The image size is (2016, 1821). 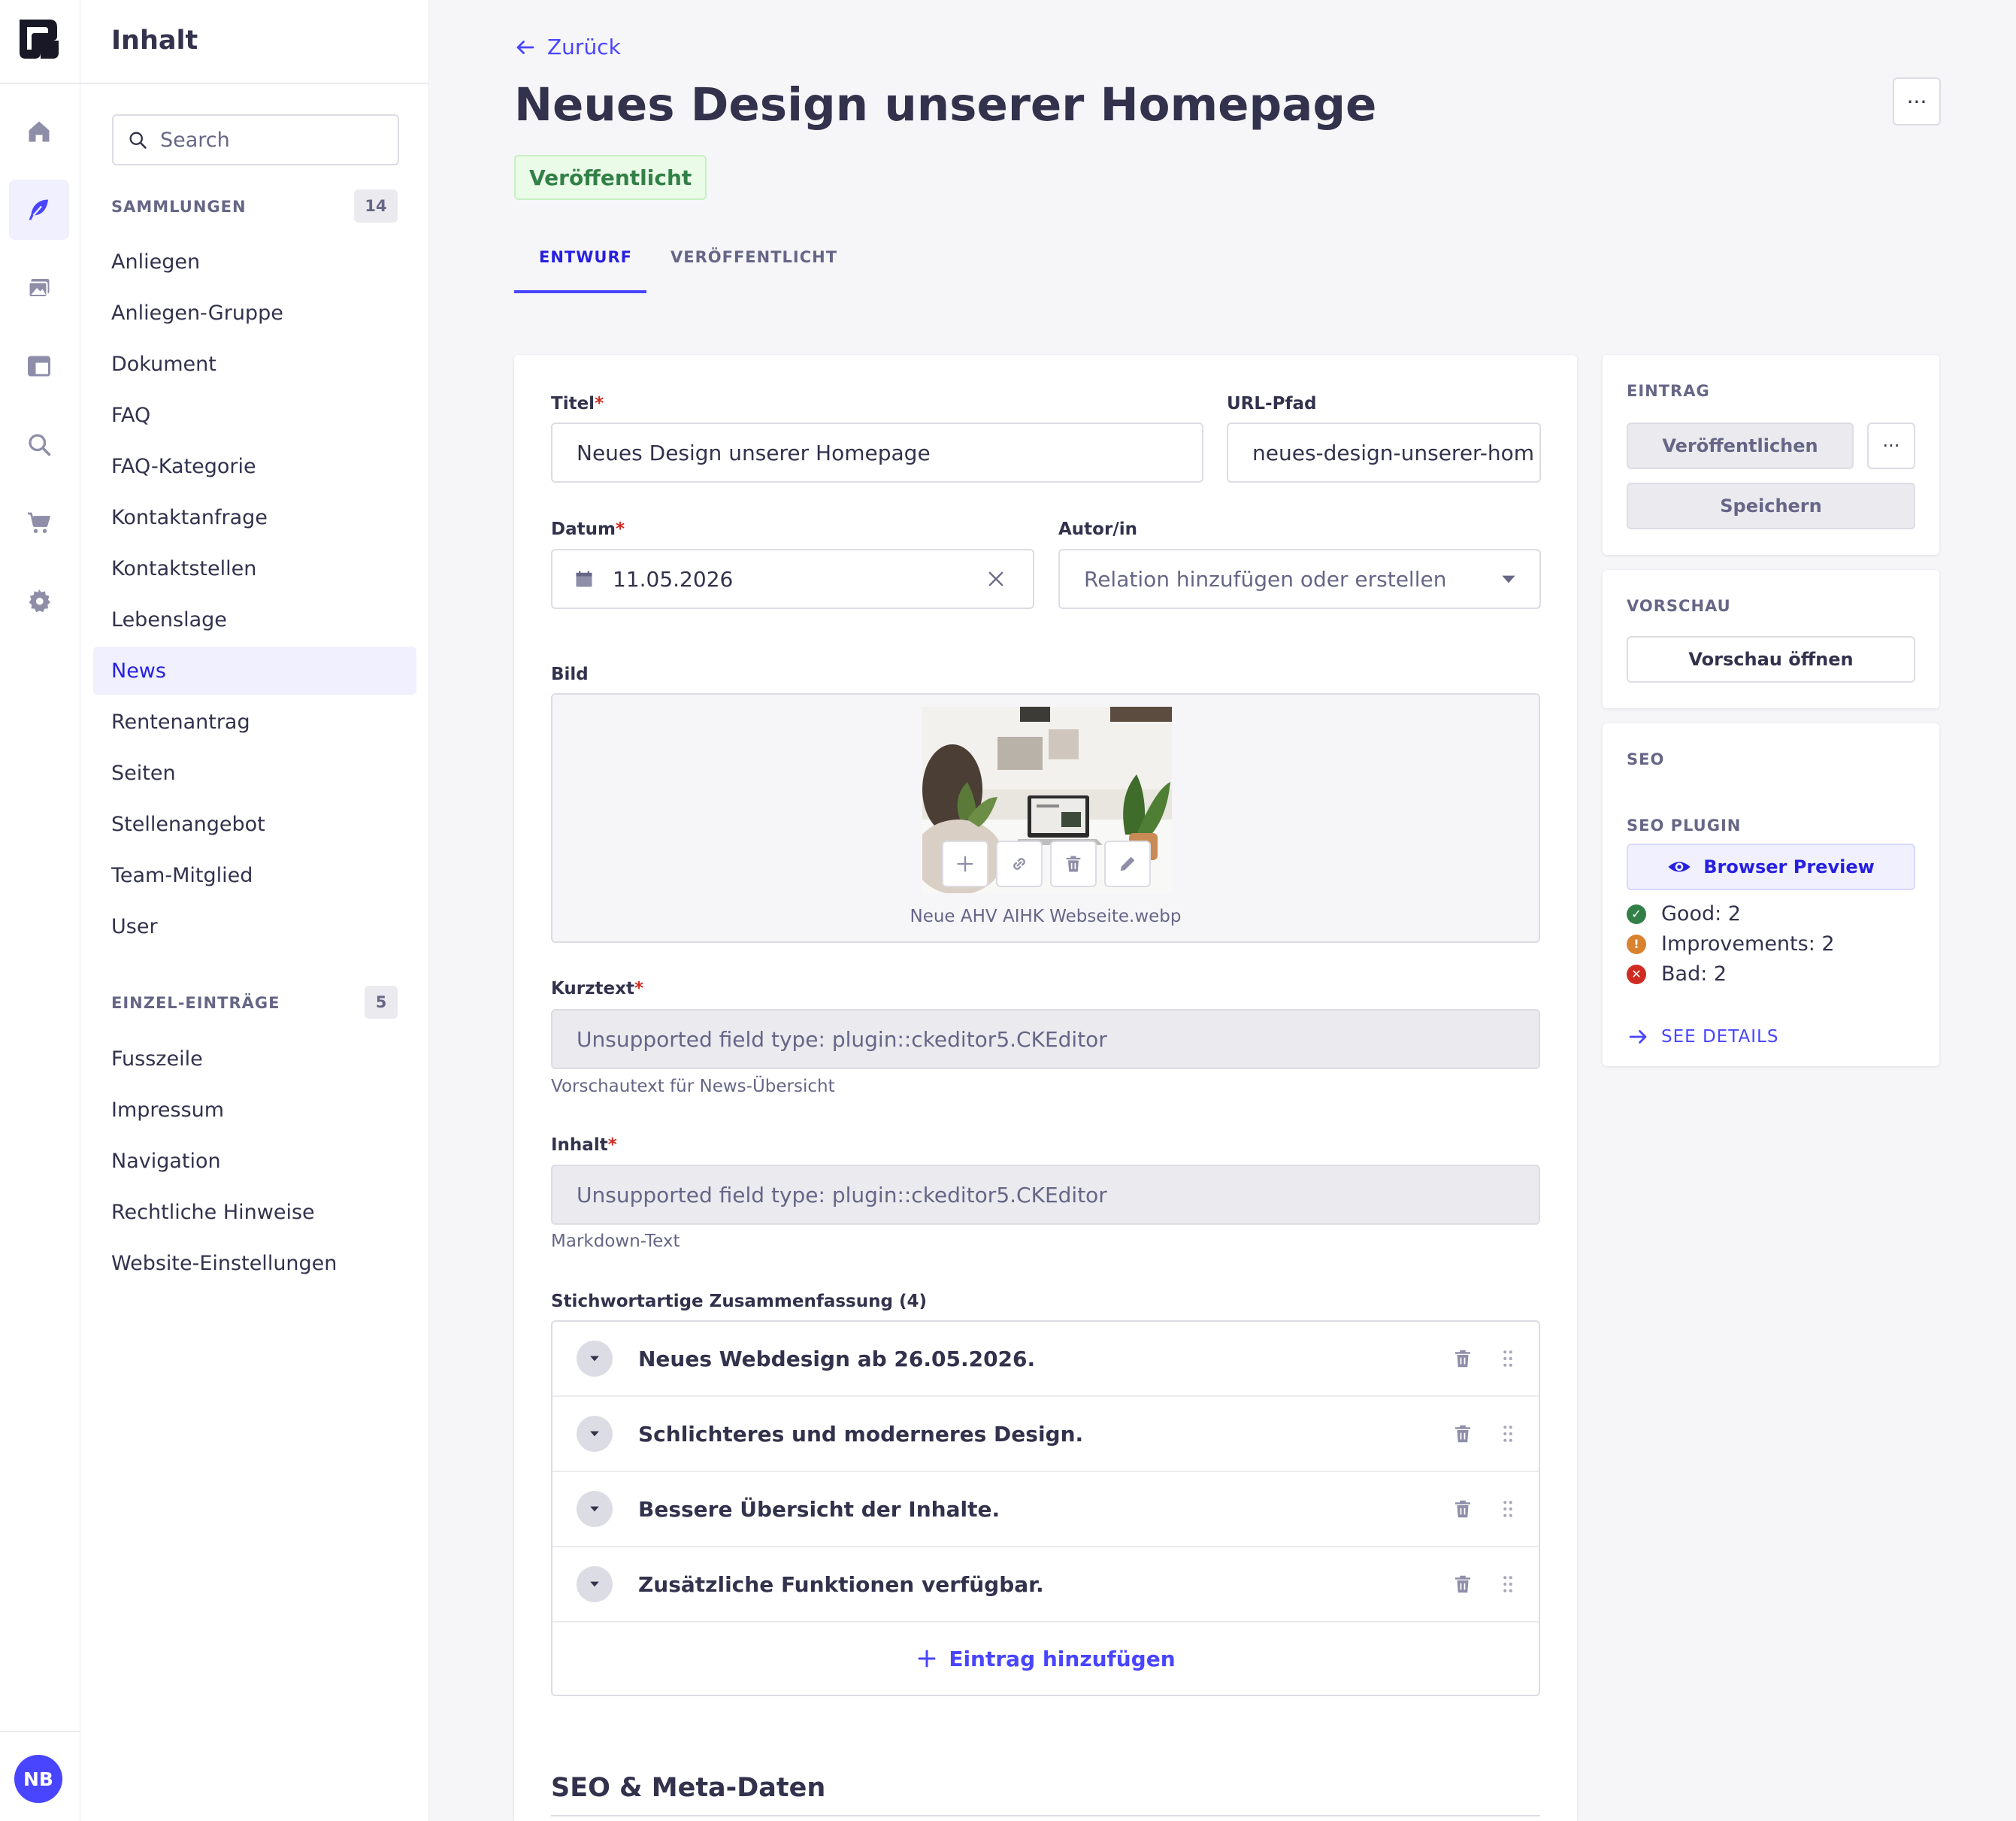 I want to click on seo-improvements-stat: ! Improvements: 2, so click(x=1731, y=944).